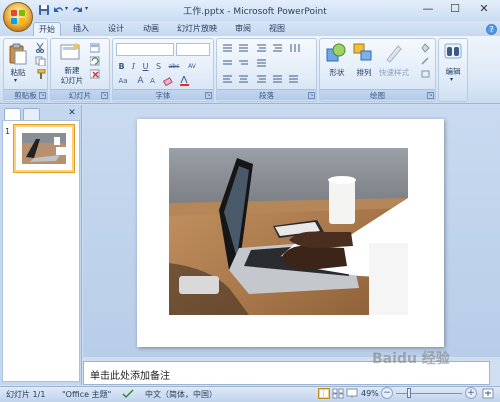 The image size is (500, 402). Describe the element at coordinates (40, 48) in the screenshot. I see `cut-icon` at that location.